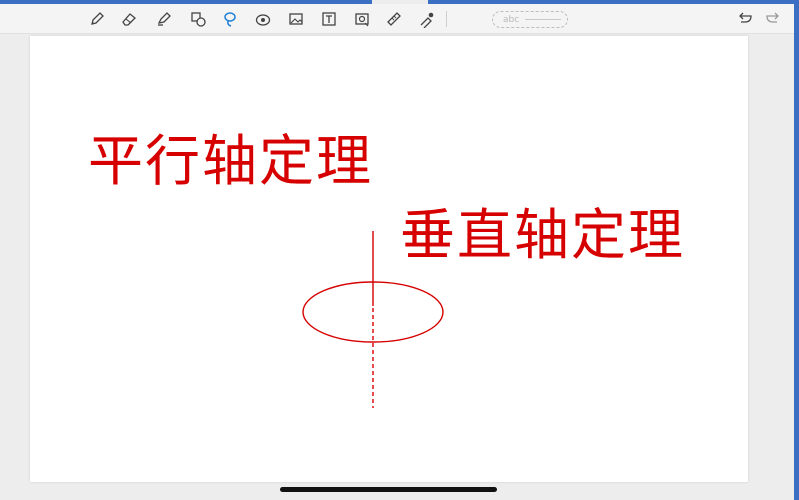 This screenshot has height=500, width=799. I want to click on camera-tool-button, so click(362, 19).